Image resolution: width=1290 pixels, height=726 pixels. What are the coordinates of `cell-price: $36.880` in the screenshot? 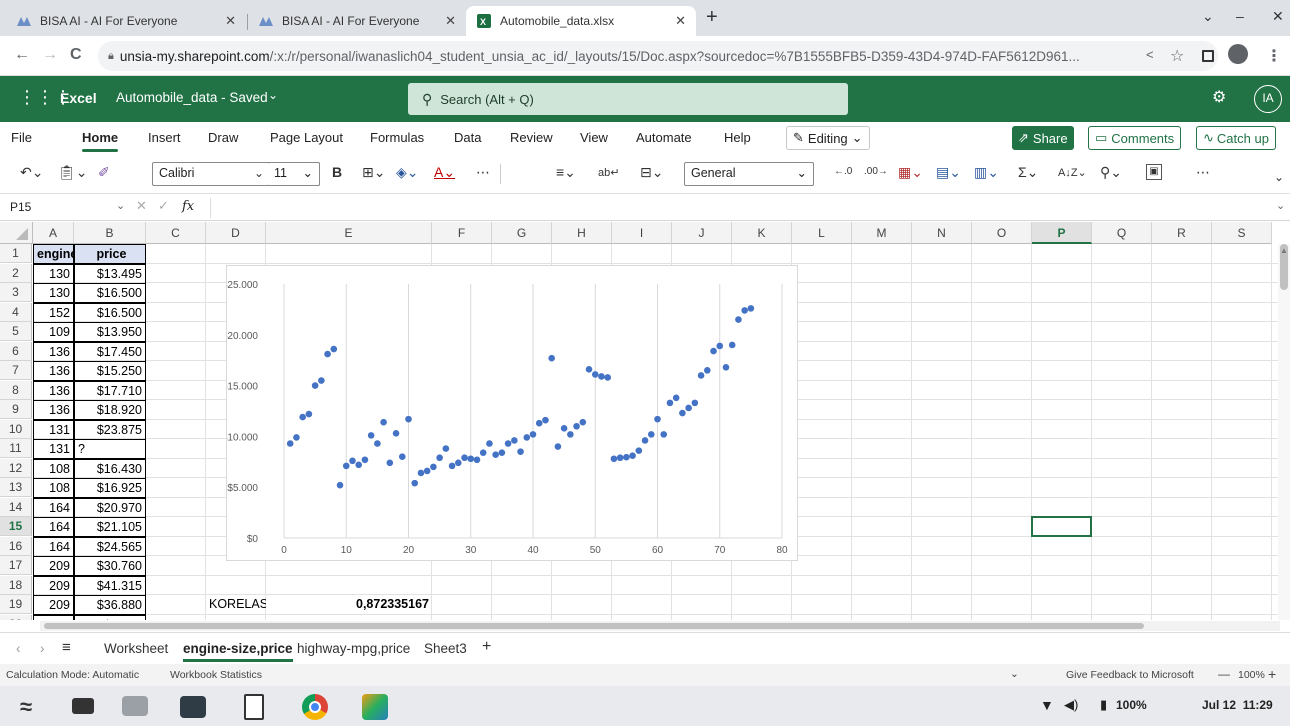 It's located at (110, 605).